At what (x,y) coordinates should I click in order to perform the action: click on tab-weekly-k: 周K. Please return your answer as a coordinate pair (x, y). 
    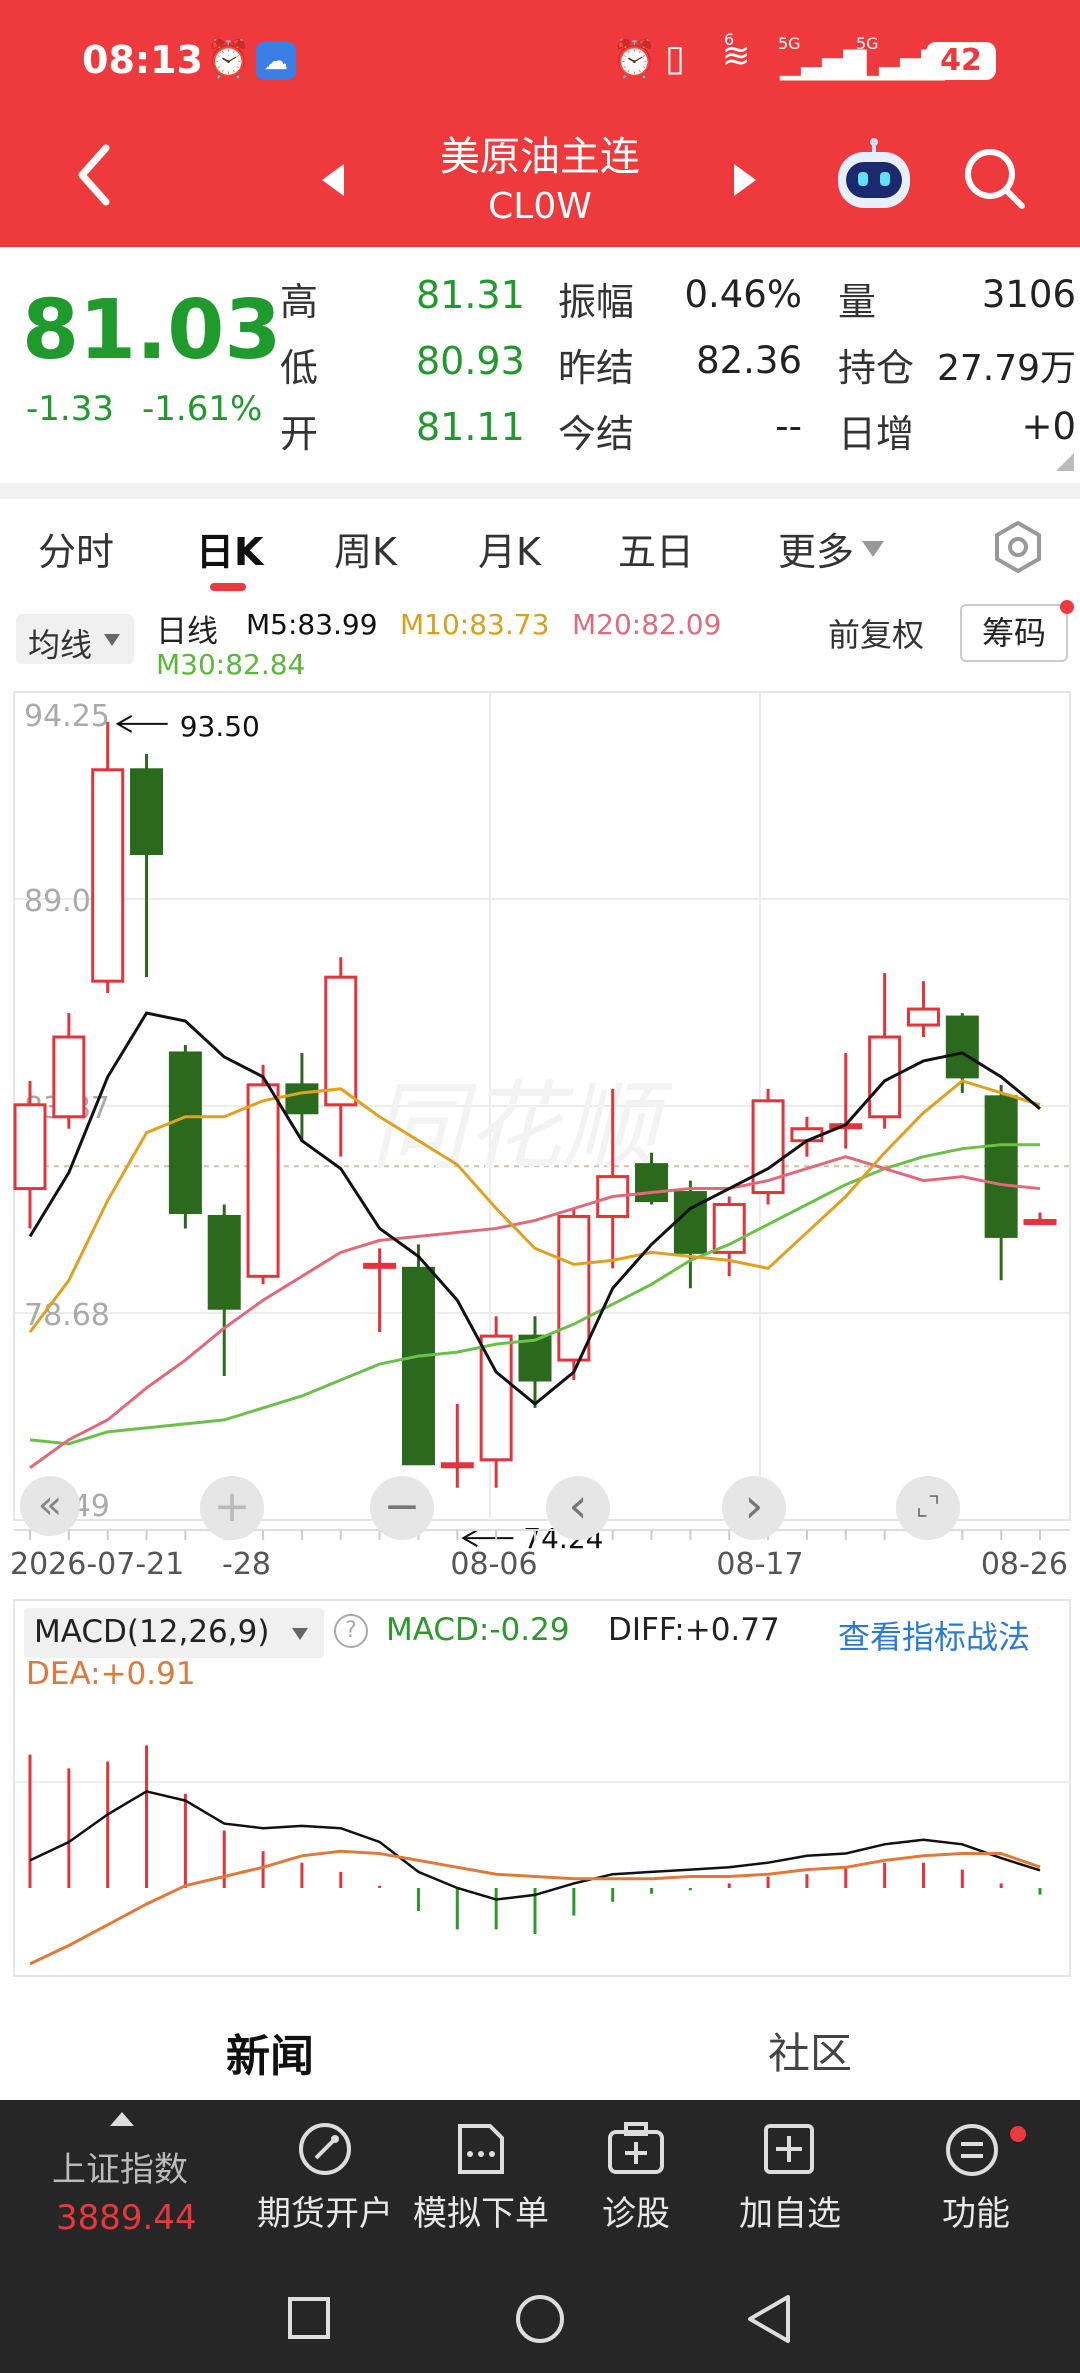
    Looking at the image, I should click on (365, 548).